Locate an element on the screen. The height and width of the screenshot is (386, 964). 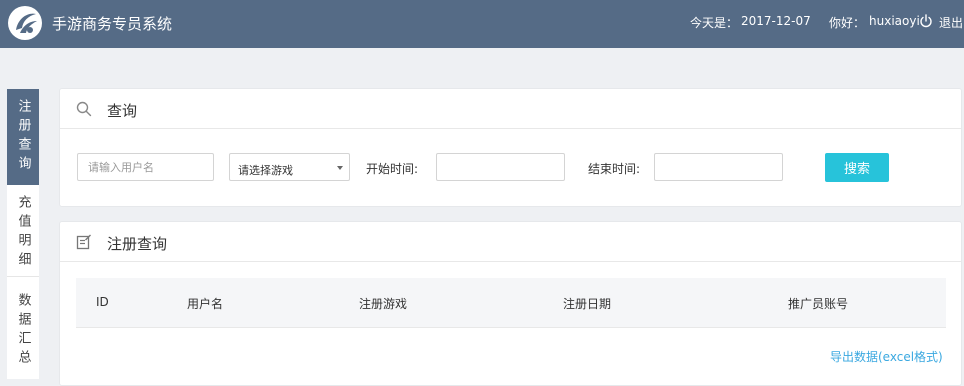
top-header: 手游商务专员系统 今天是： 2017-12-07 你好： huxiaoyi 退出 is located at coordinates (482, 24).